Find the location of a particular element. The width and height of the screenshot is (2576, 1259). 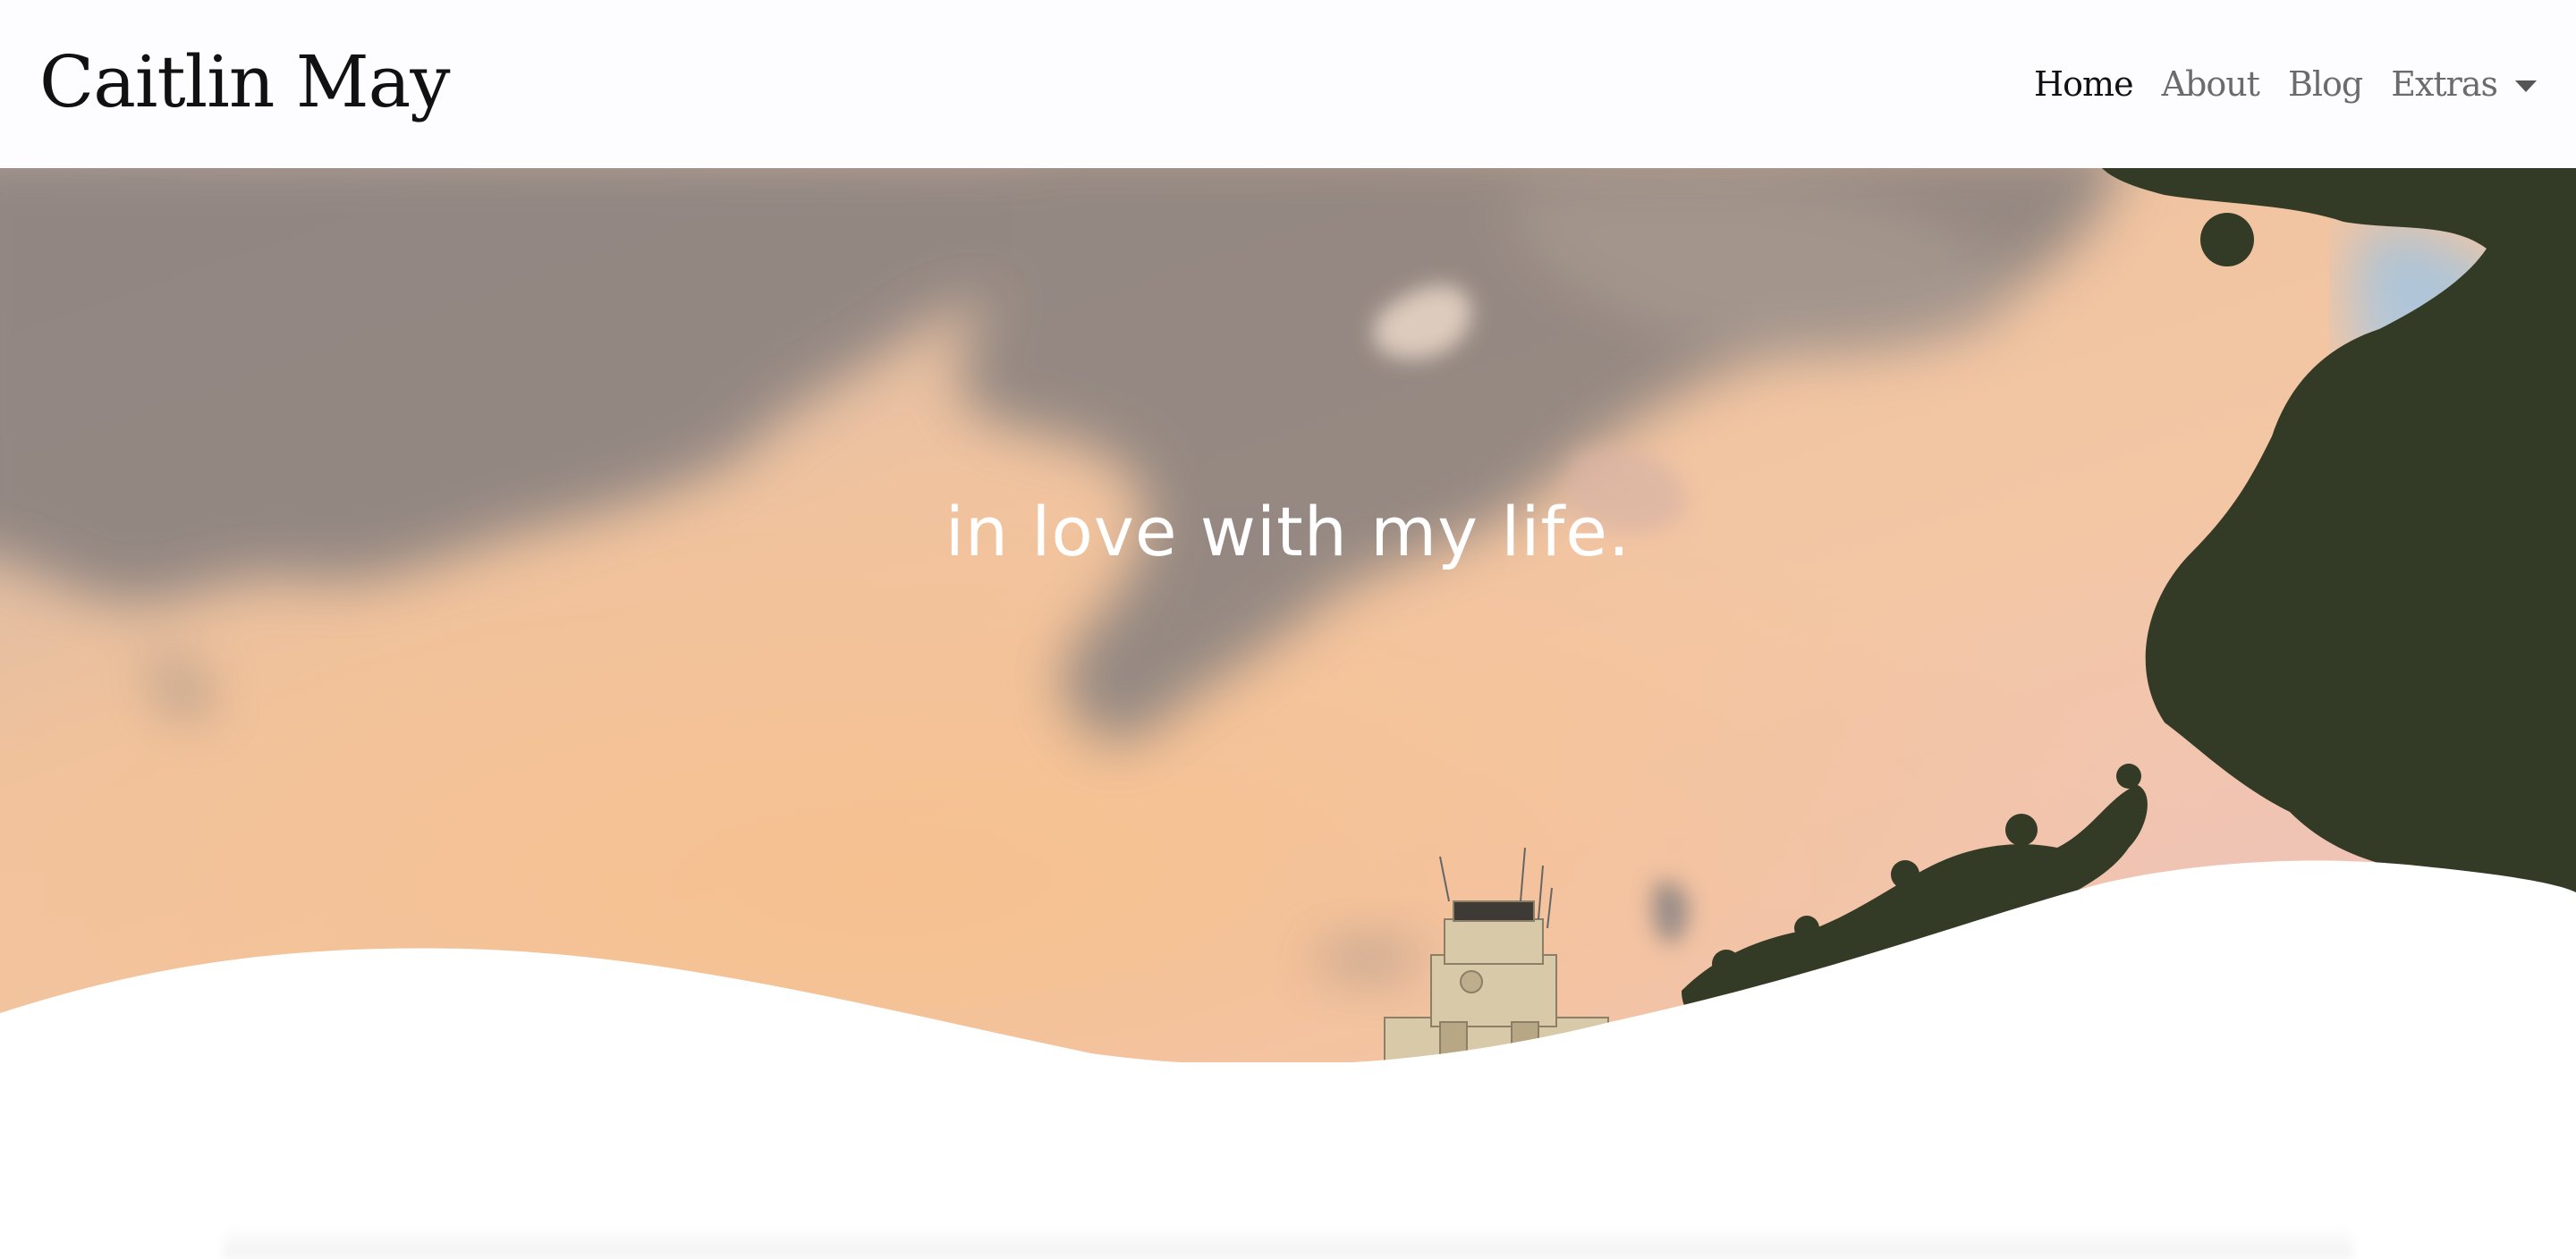

nav-about: About is located at coordinates (2211, 84).